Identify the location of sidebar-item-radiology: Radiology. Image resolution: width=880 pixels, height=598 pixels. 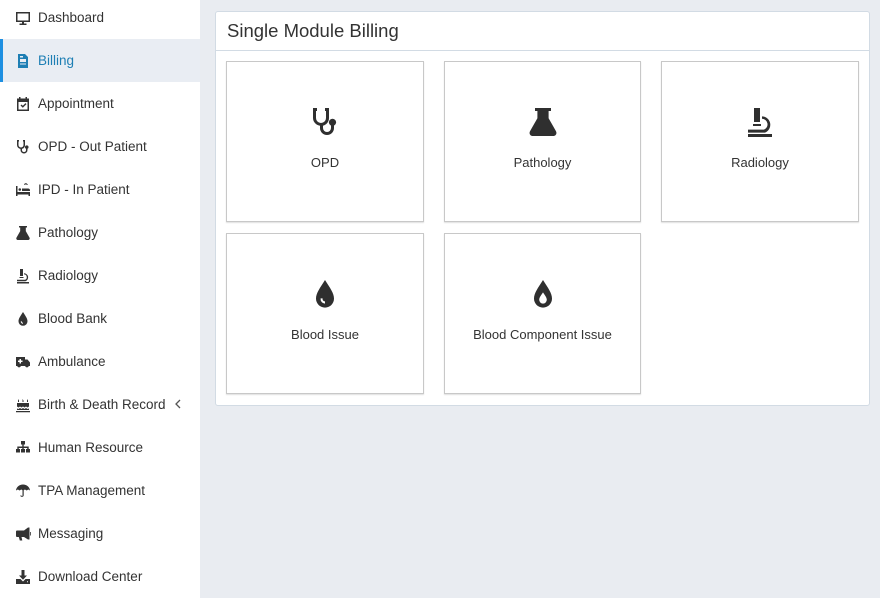
(100, 275).